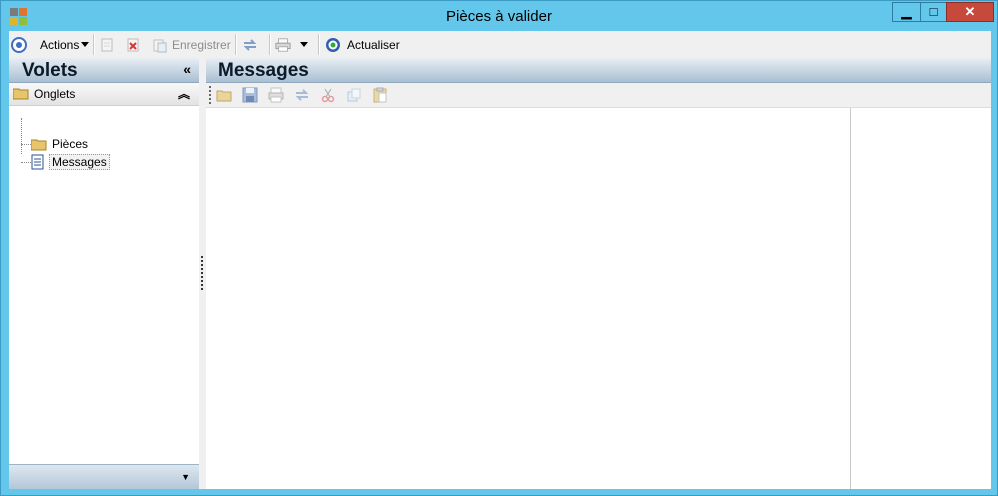 The width and height of the screenshot is (998, 496). I want to click on save-button: Enregistrer, so click(191, 45).